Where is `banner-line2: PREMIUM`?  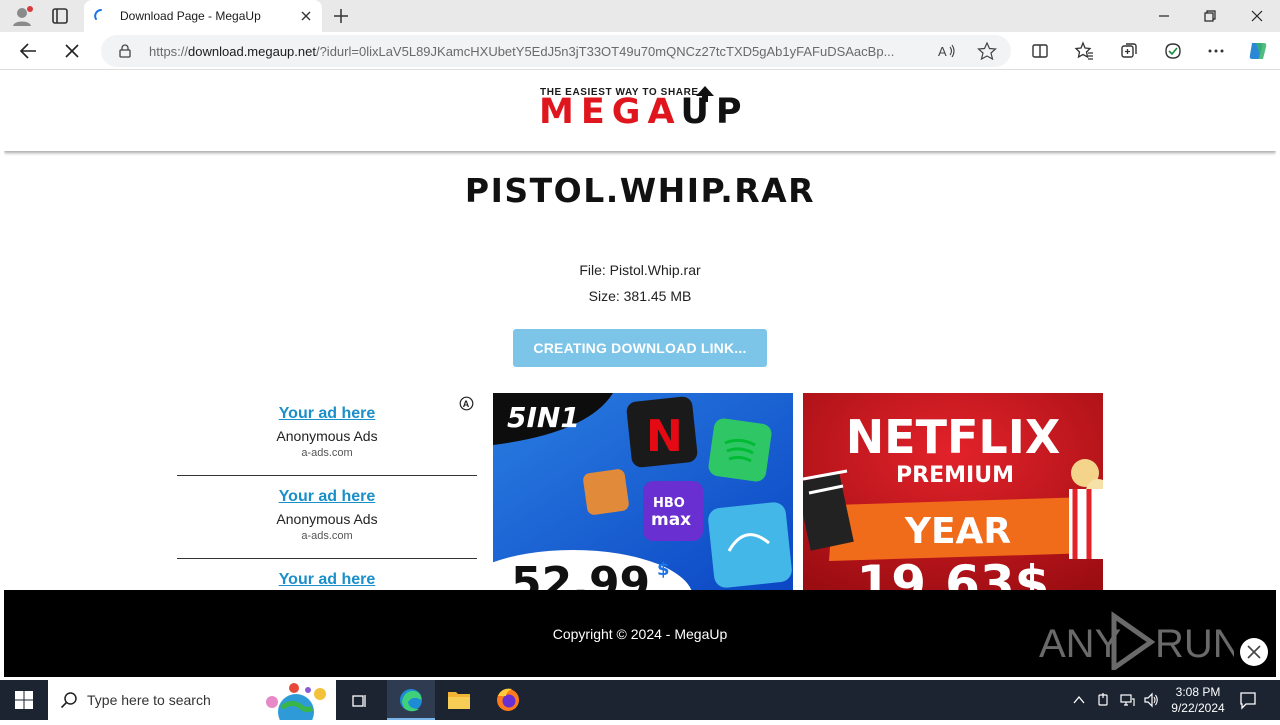
banner-line2: PREMIUM is located at coordinates (955, 475).